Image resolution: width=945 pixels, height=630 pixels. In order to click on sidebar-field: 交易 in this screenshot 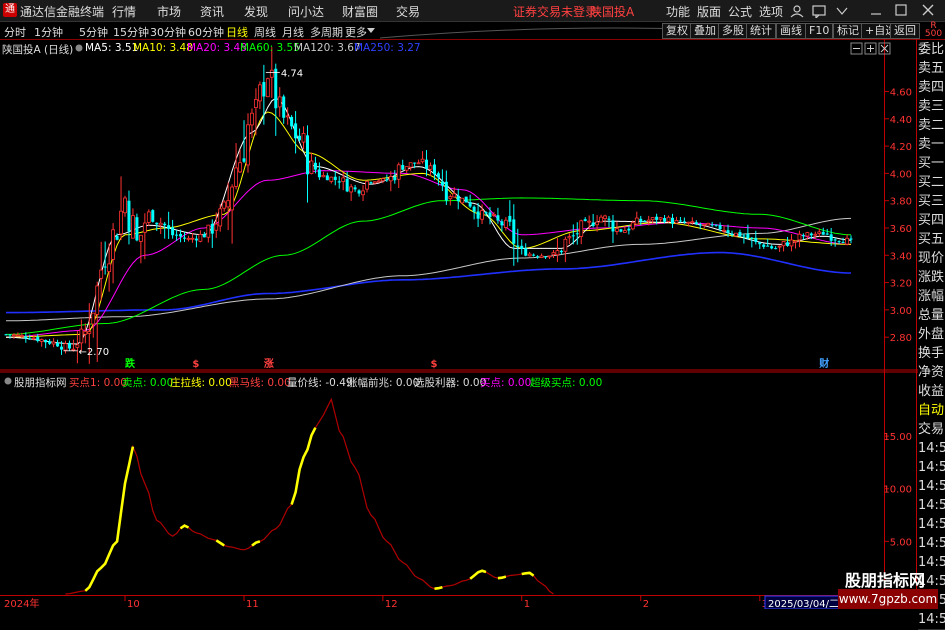, I will do `click(931, 430)`.